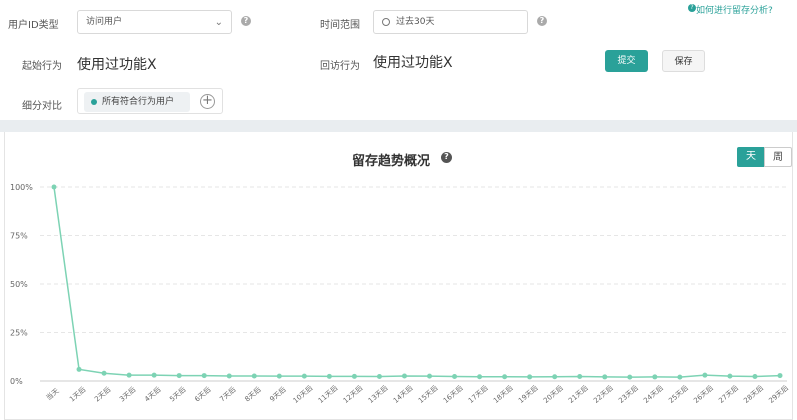  Describe the element at coordinates (778, 394) in the screenshot. I see `x-tick-label: 29天后` at that location.